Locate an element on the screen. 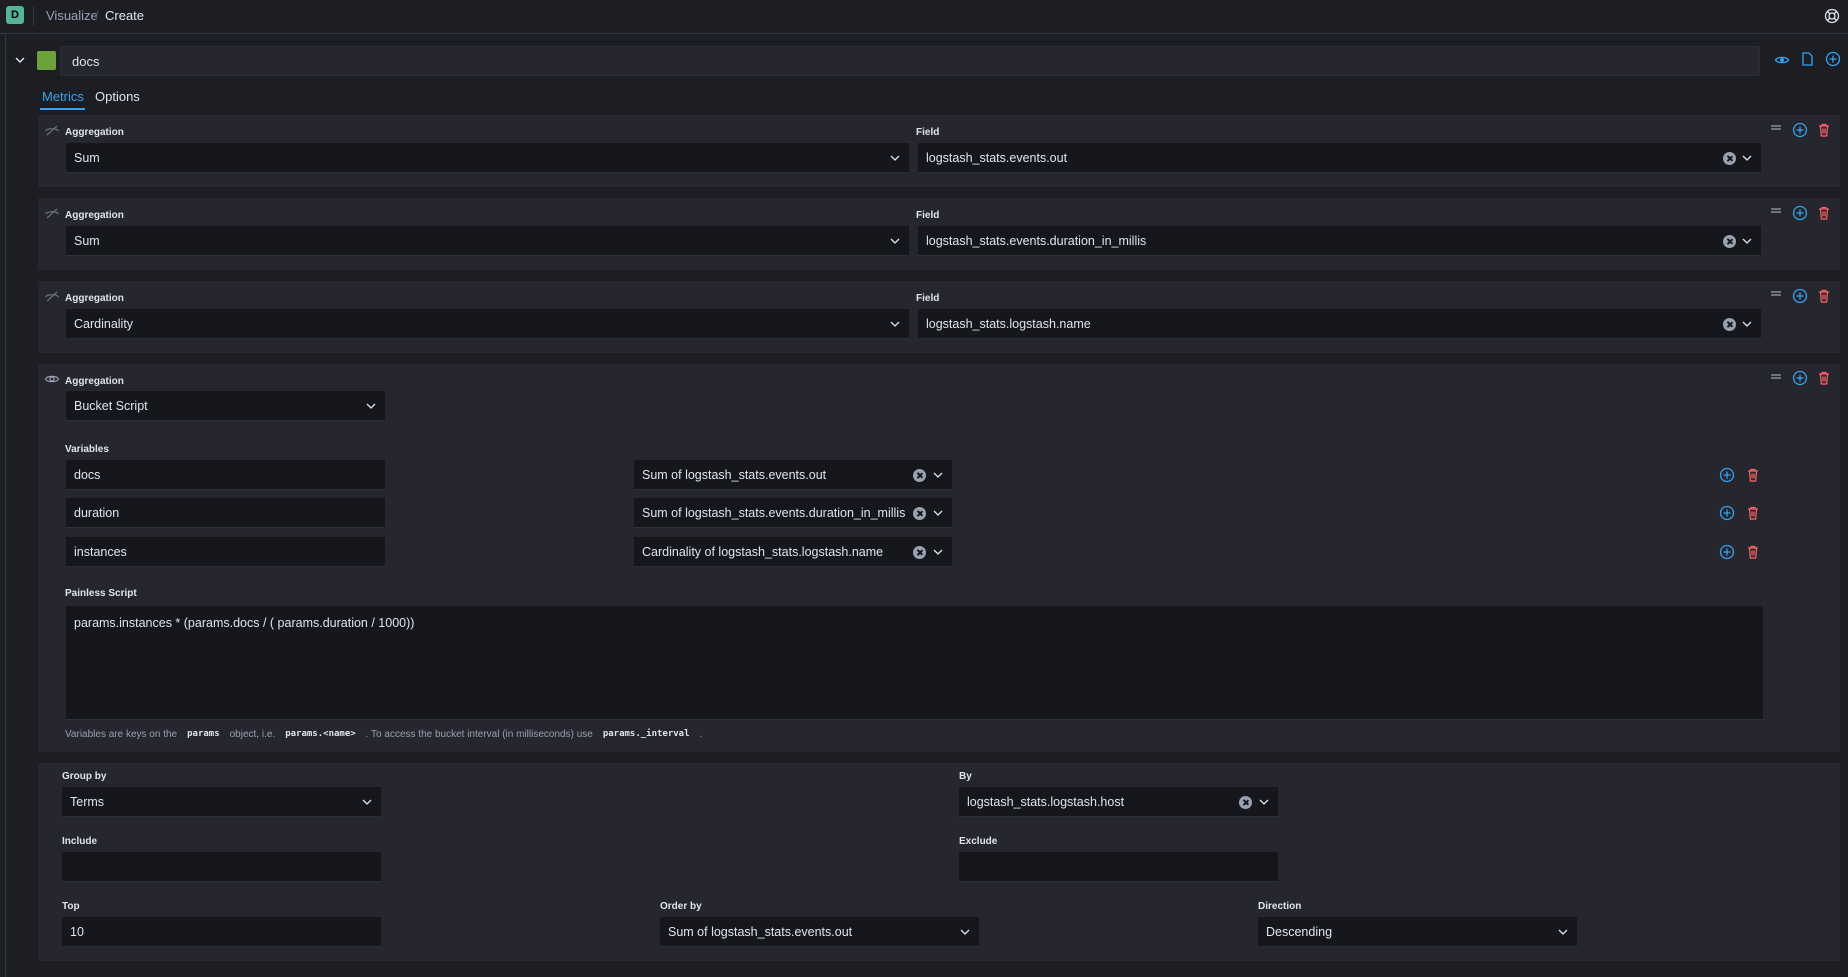  left-border is located at coordinates (5, 505).